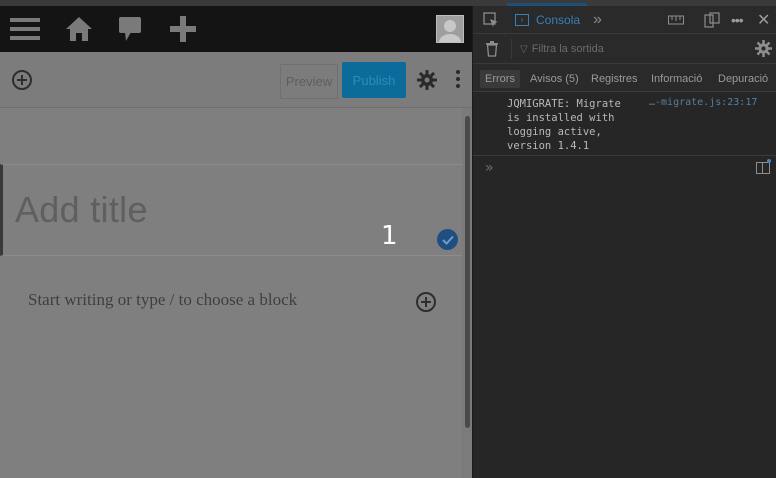 Image resolution: width=776 pixels, height=478 pixels. Describe the element at coordinates (522, 20) in the screenshot. I see `console-icon: ›` at that location.